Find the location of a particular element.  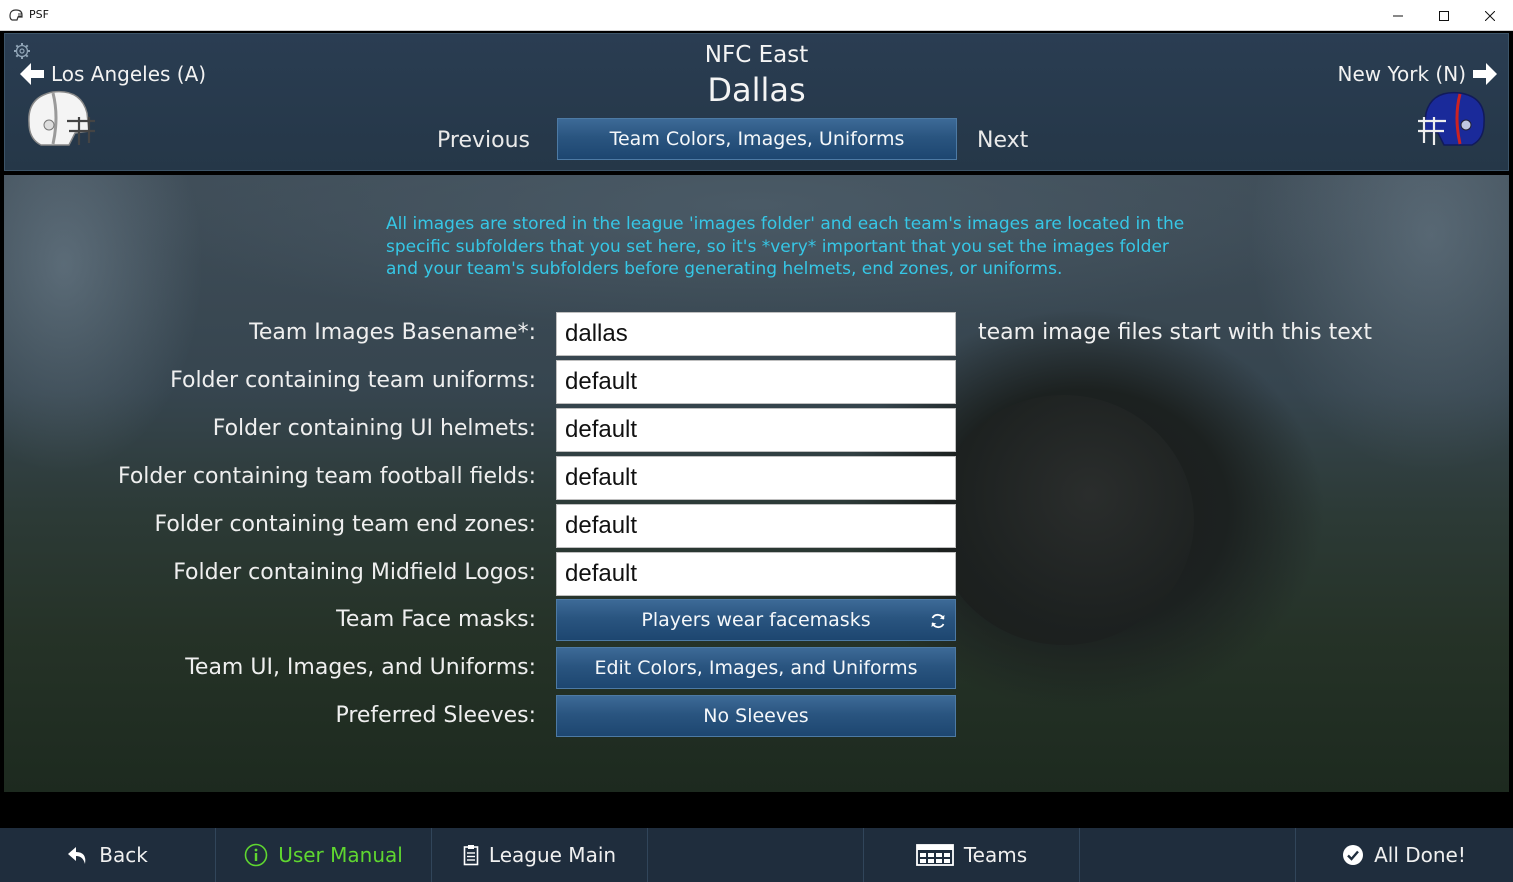

midfield-logos-folder-input: default is located at coordinates (756, 574).